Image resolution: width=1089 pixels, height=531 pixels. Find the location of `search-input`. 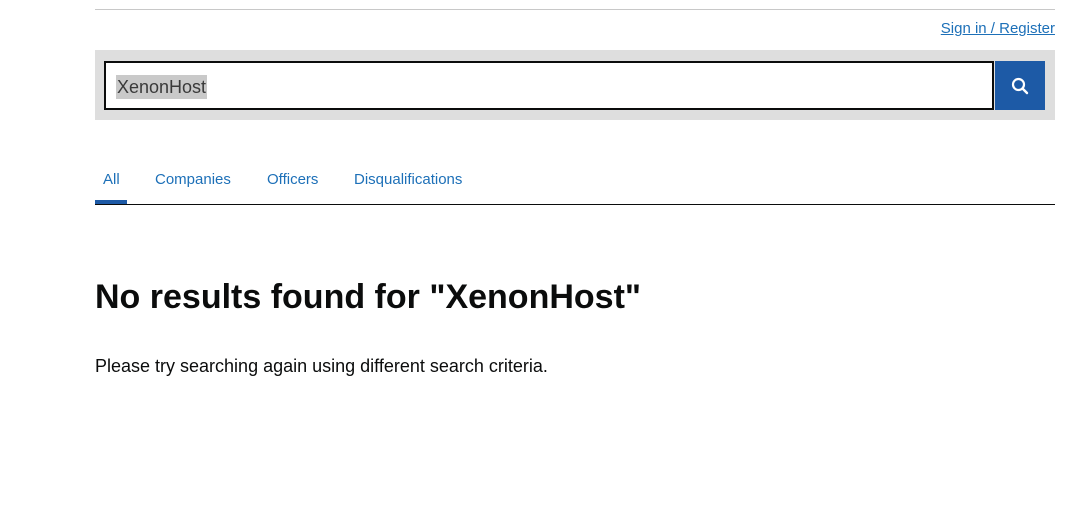

search-input is located at coordinates (549, 85).